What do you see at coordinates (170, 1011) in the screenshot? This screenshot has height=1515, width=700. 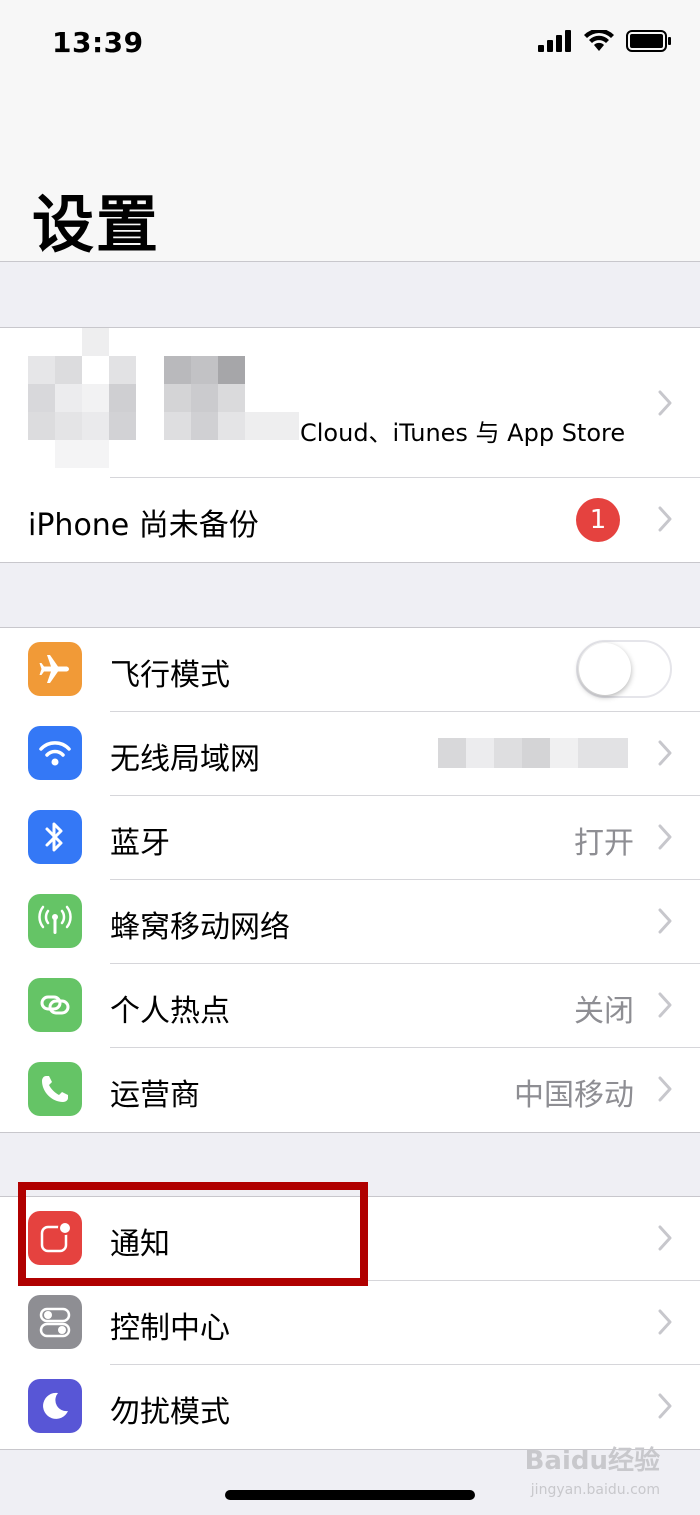 I see `hotspot-label: 个人热点` at bounding box center [170, 1011].